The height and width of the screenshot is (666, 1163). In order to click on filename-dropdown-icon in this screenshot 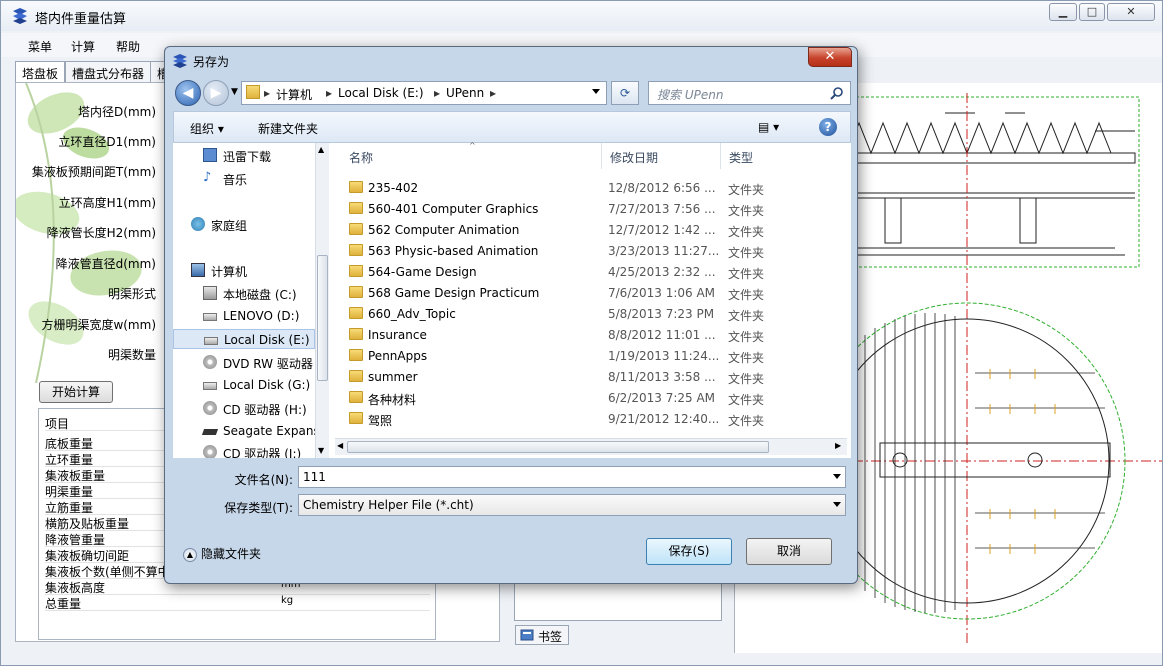, I will do `click(837, 476)`.